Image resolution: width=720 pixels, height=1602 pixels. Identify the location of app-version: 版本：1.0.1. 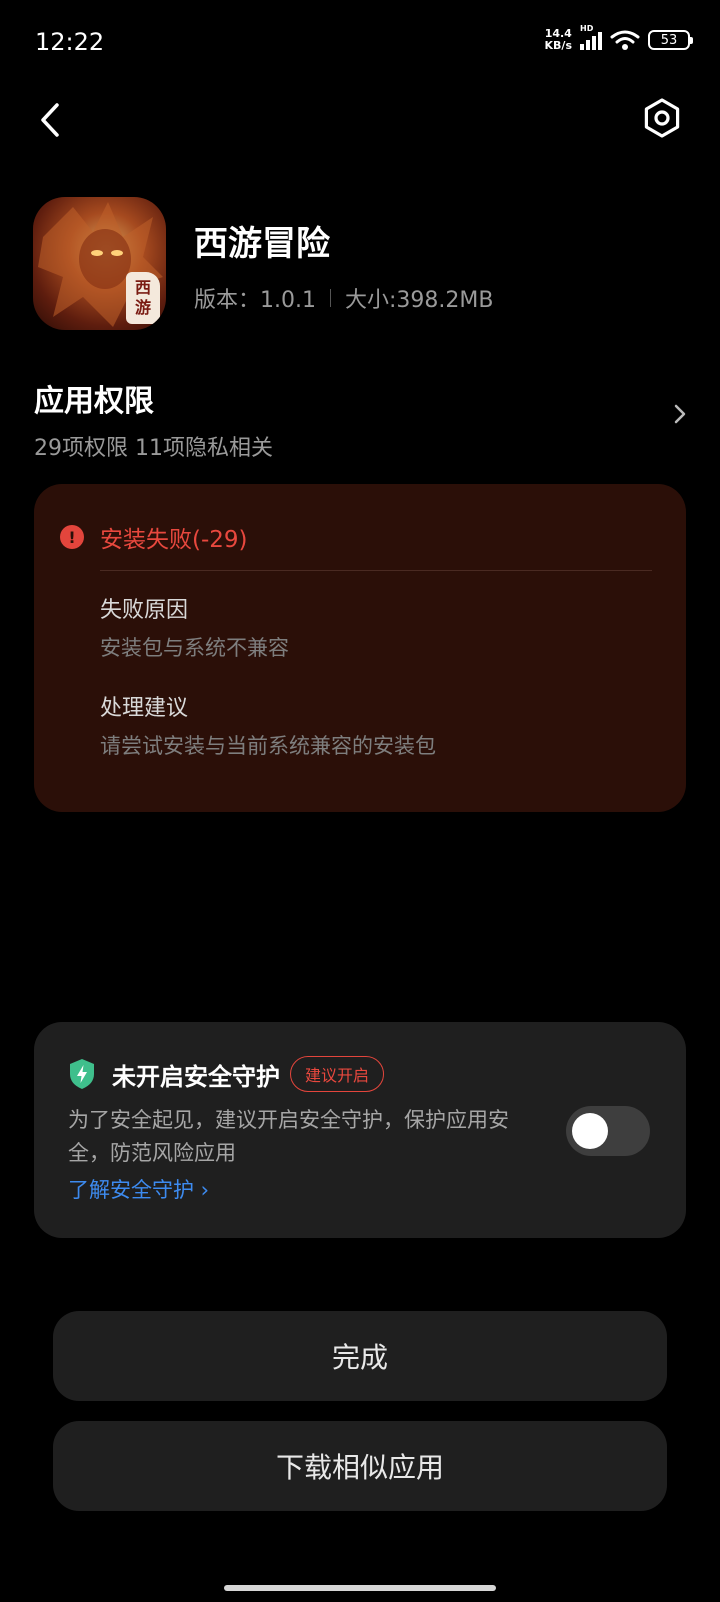
(255, 300).